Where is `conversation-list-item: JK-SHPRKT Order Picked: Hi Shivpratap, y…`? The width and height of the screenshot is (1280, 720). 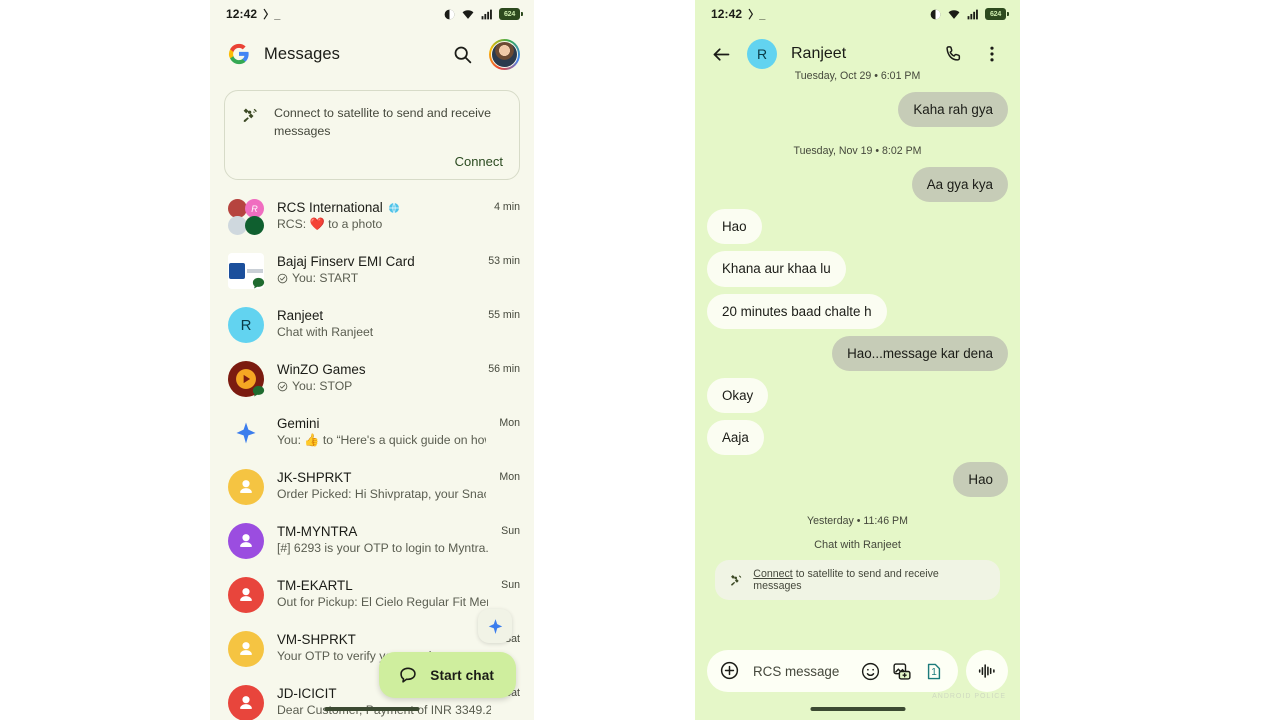
conversation-list-item: JK-SHPRKT Order Picked: Hi Shivpratap, y… is located at coordinates (372, 487).